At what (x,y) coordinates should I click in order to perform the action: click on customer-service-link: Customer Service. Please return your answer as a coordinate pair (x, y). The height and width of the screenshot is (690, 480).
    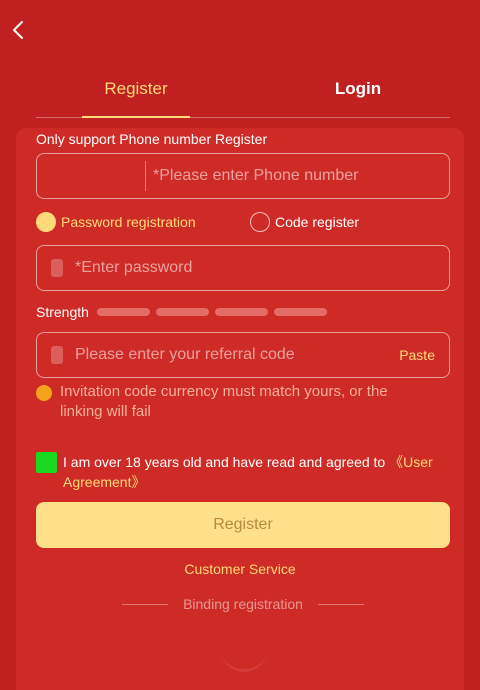
    Looking at the image, I should click on (240, 569).